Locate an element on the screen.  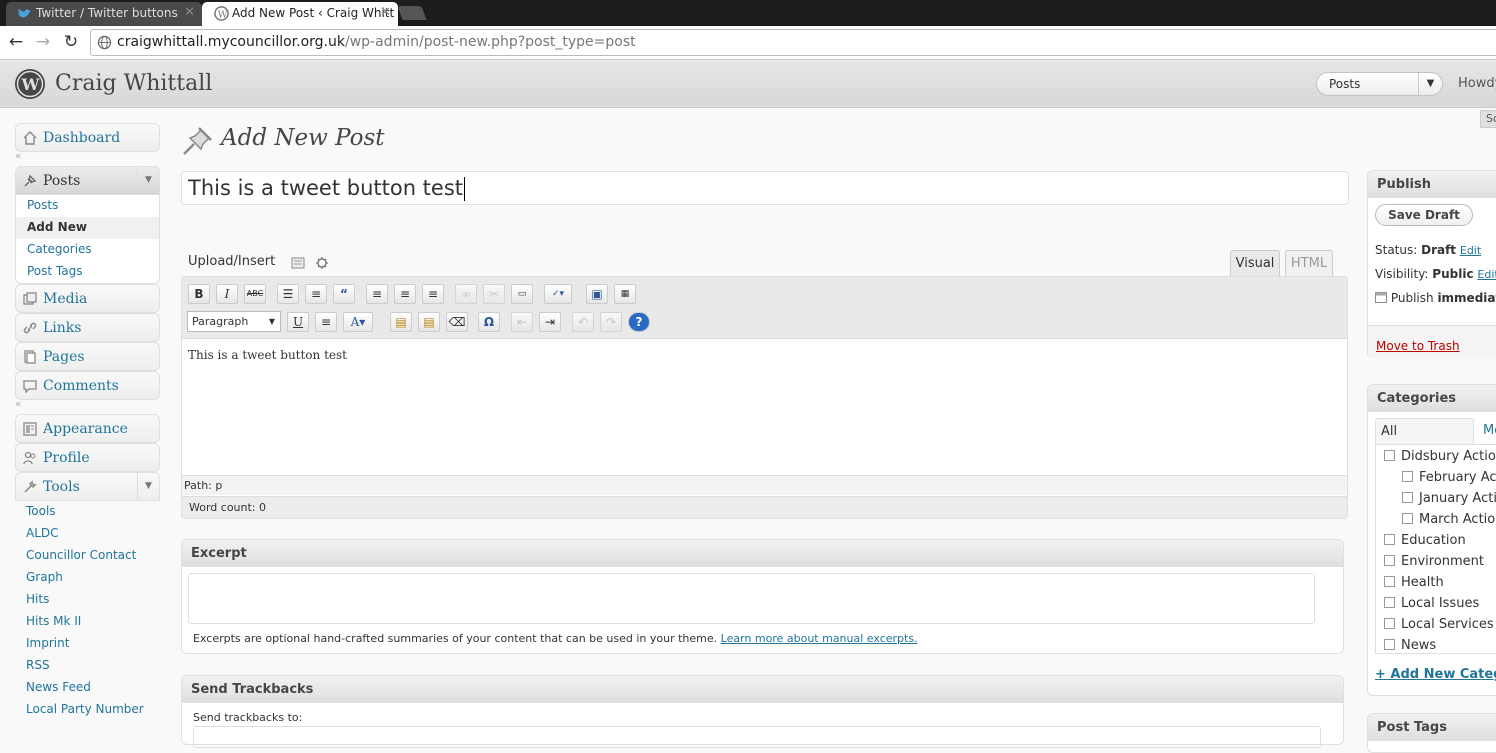
add-new-category-link: + Add New Categor is located at coordinates (1435, 674).